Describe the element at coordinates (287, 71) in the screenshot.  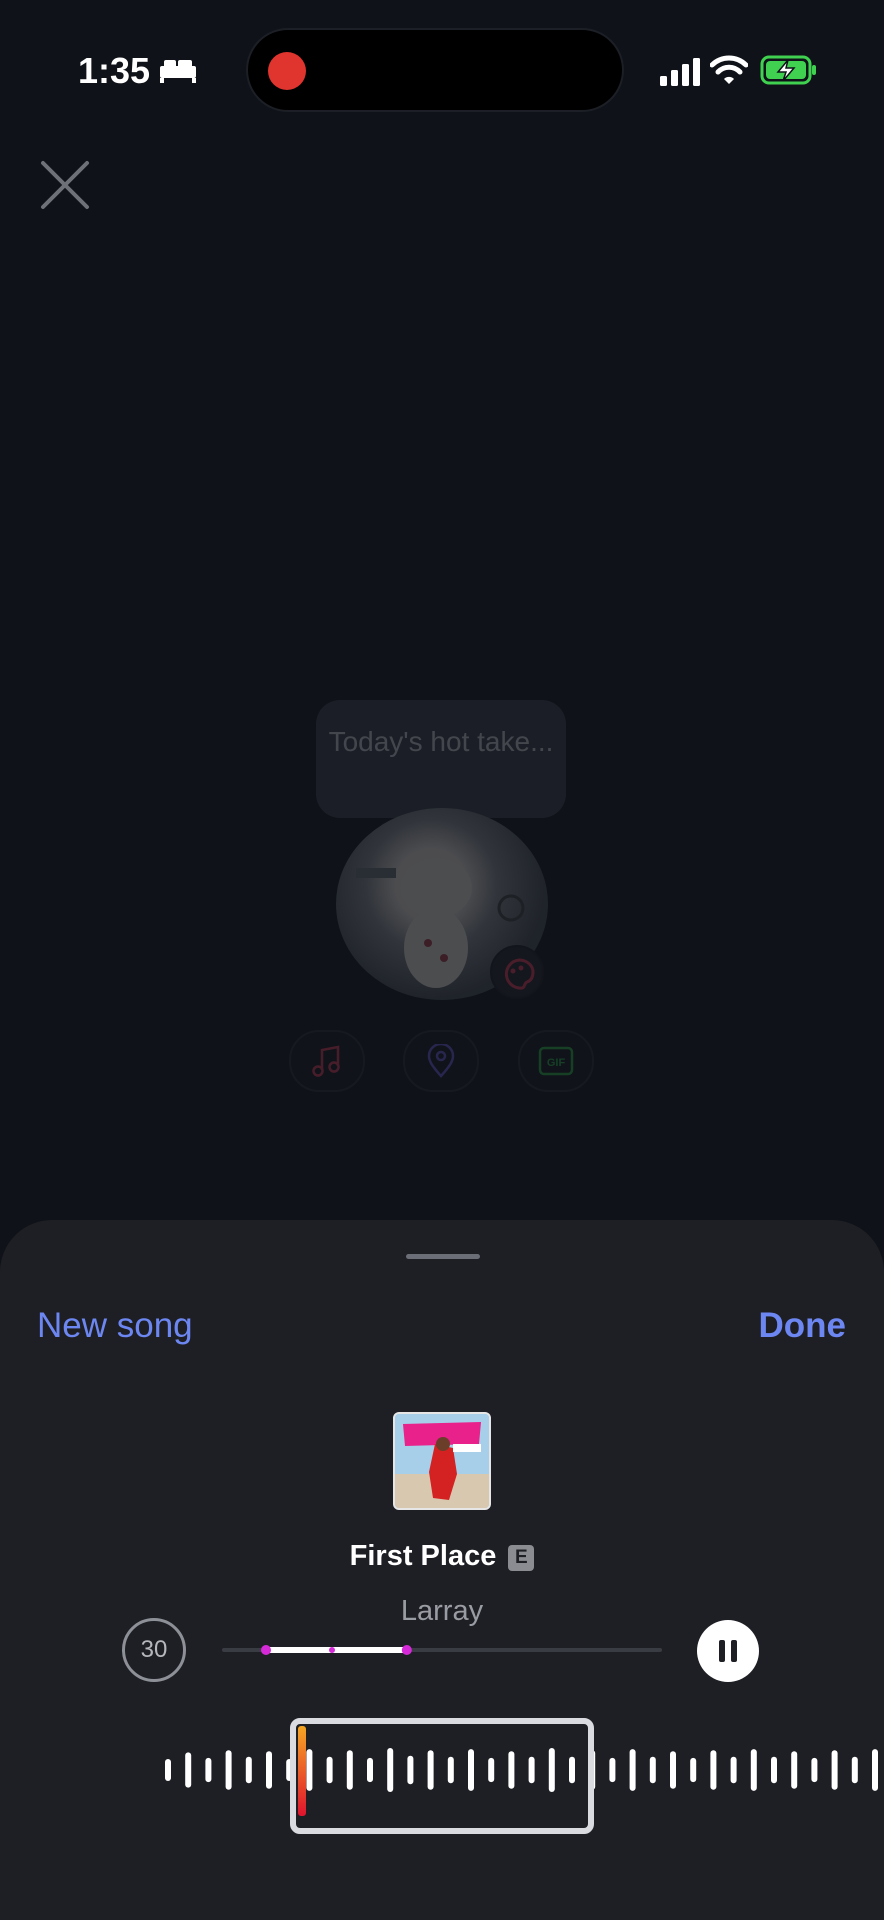
I see `recording-indicator` at that location.